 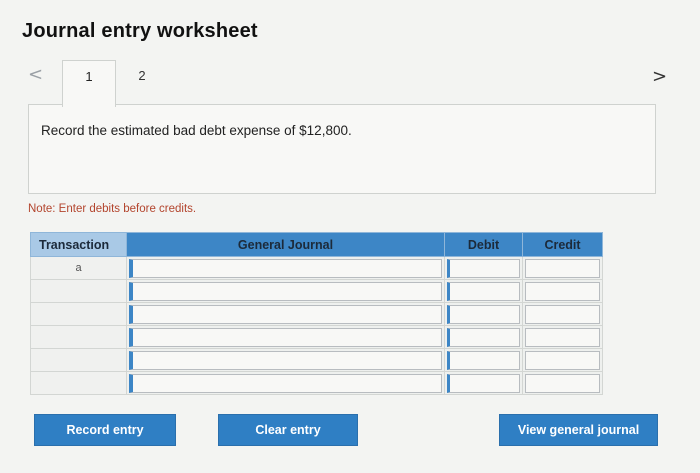 I want to click on tab-2: 2, so click(x=142, y=82).